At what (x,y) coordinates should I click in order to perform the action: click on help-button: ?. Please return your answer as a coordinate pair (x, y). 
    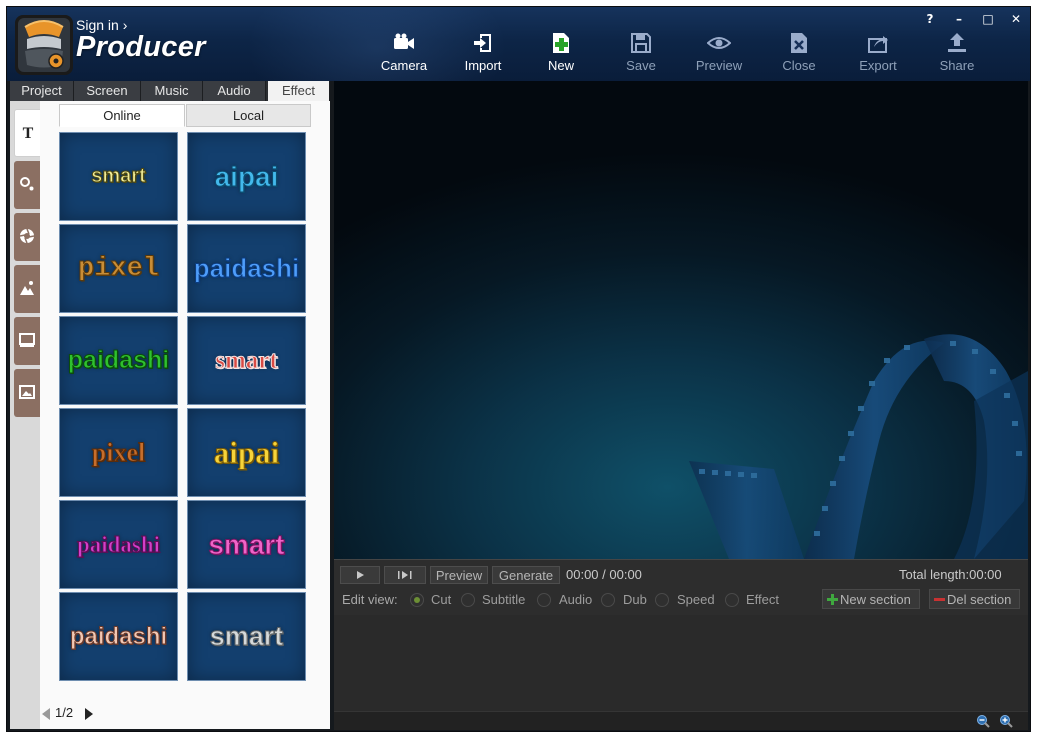
    Looking at the image, I should click on (930, 19).